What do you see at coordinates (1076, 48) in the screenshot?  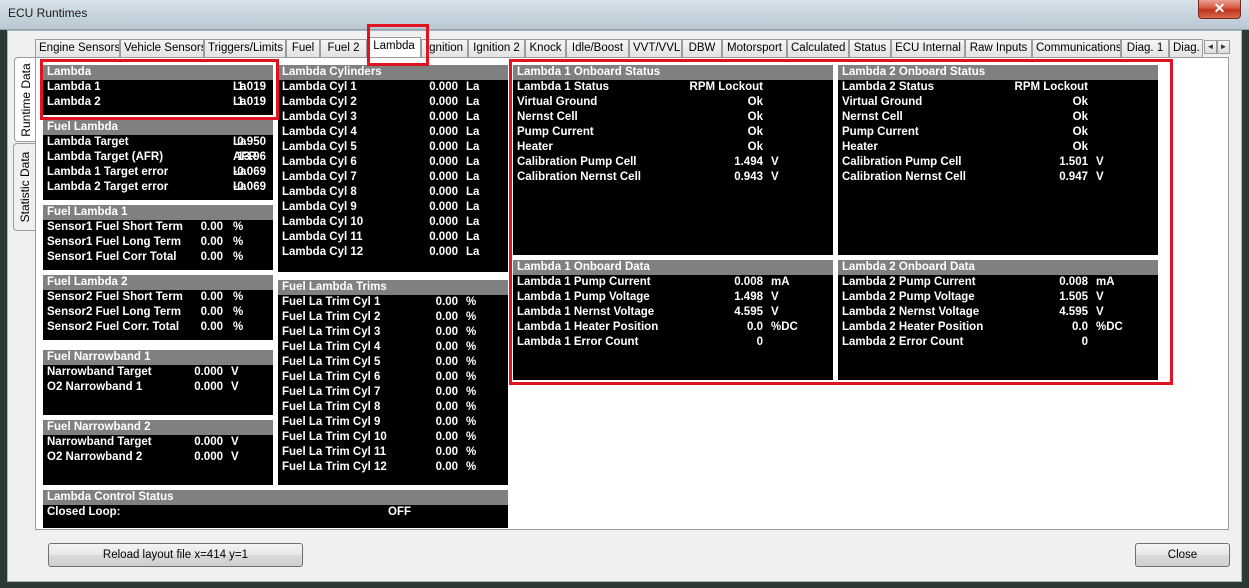 I see `tab-communications: Communications` at bounding box center [1076, 48].